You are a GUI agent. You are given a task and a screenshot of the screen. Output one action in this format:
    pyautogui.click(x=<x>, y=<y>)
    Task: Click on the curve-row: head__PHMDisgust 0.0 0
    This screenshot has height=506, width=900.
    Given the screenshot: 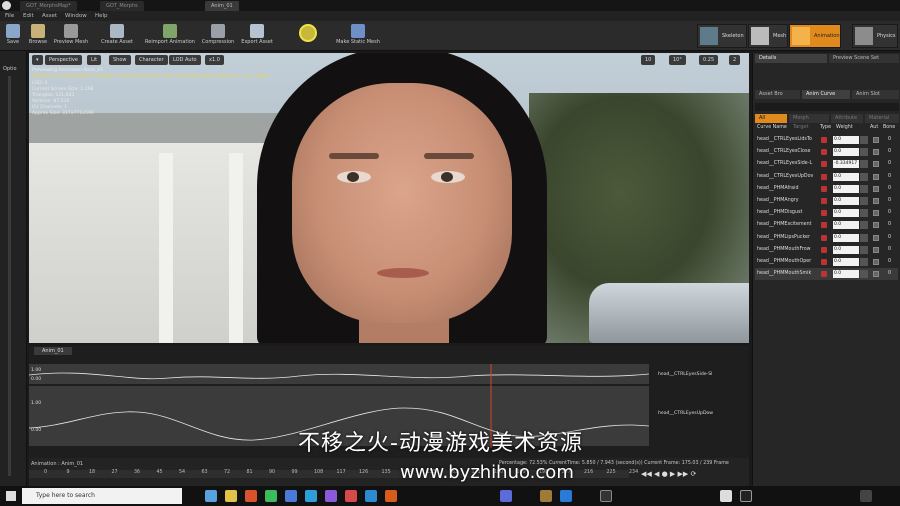 What is the action you would take?
    pyautogui.click(x=826, y=213)
    